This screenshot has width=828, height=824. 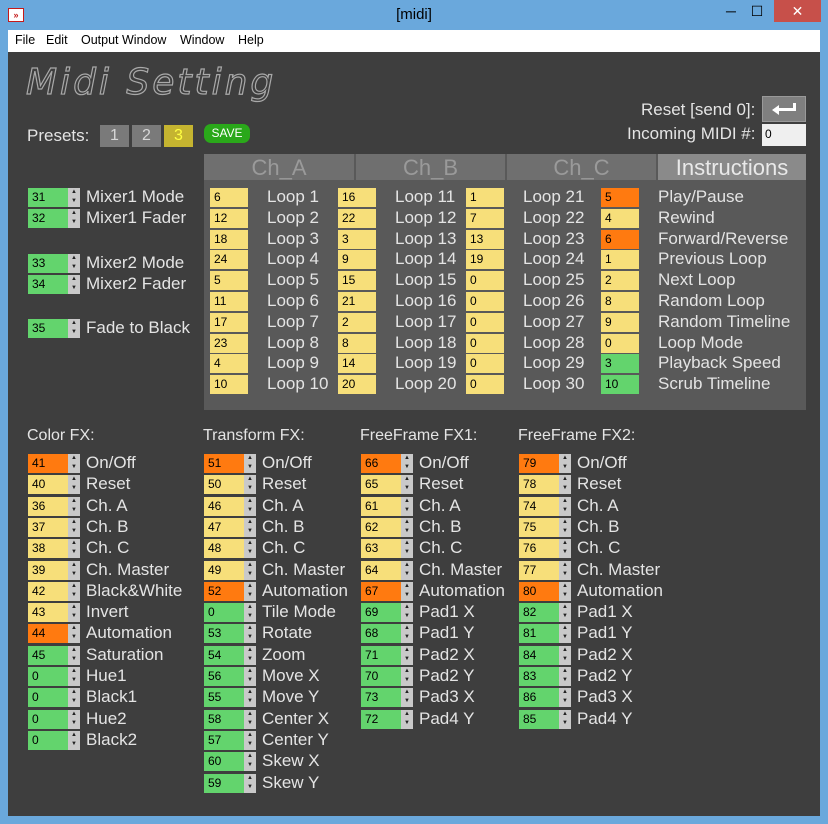 I want to click on midi-value: 21, so click(x=357, y=301).